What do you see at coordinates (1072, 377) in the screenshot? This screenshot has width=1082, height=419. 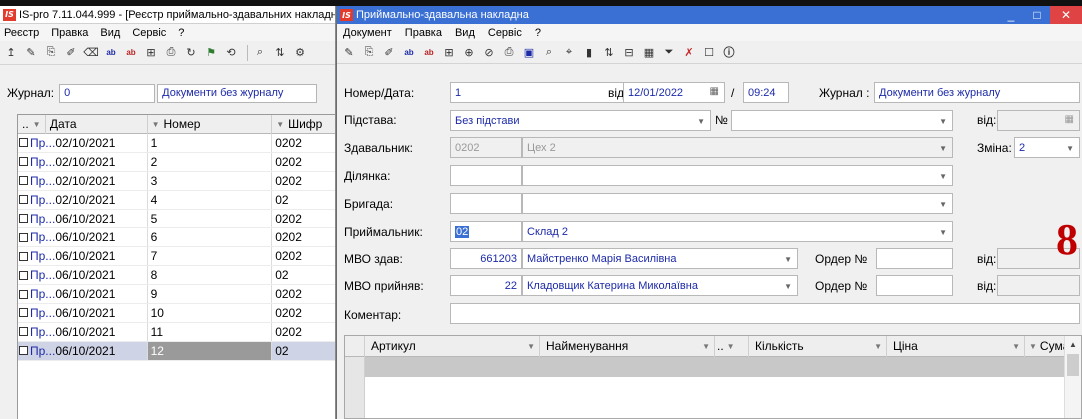 I see `goods-grid-scrollbar: ▲` at bounding box center [1072, 377].